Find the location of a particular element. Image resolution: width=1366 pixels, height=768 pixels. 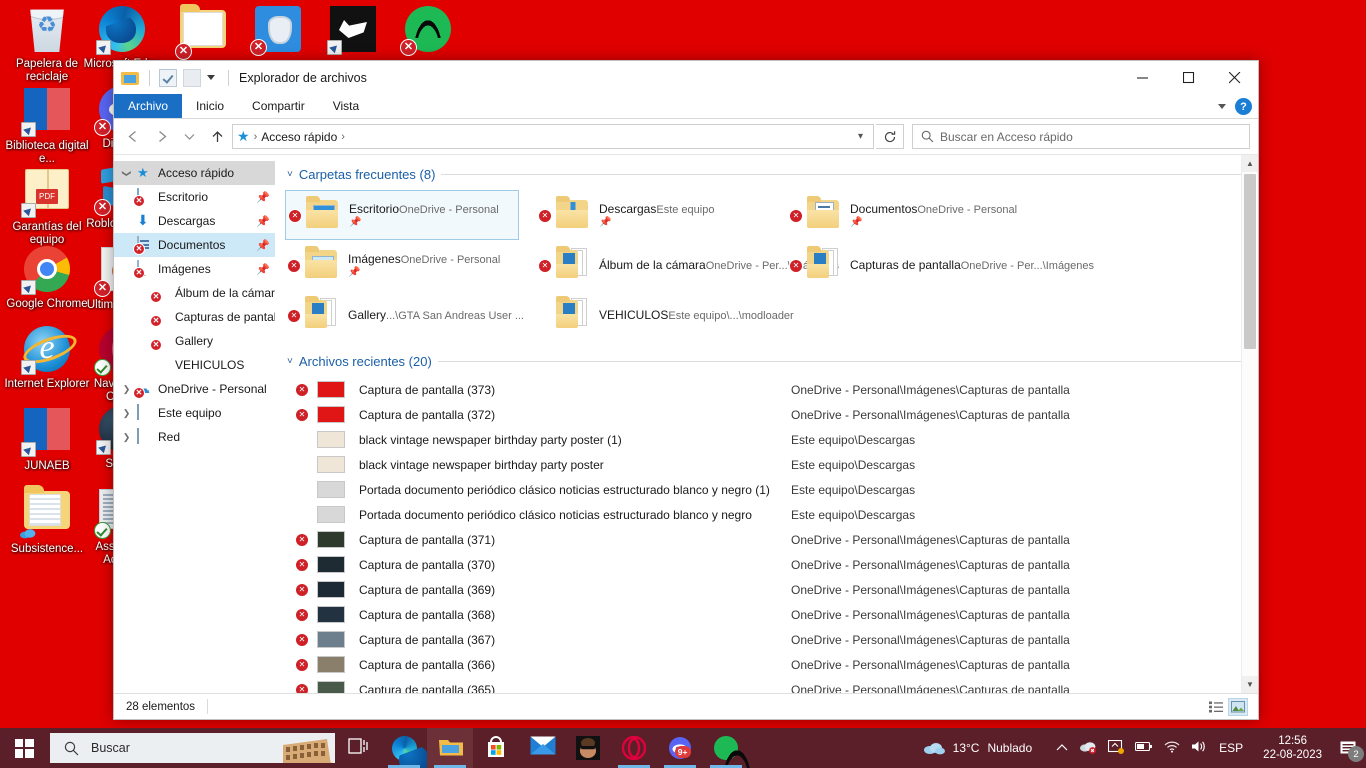

sidebar-item-documentos: ✕ Documentos 📌 is located at coordinates (194, 245).